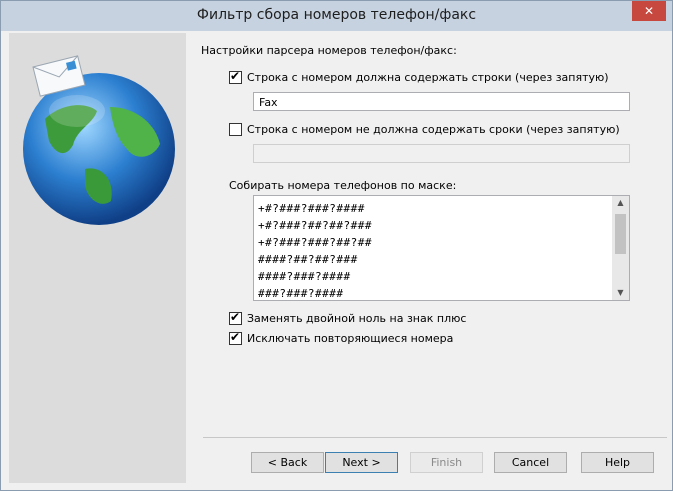 This screenshot has width=673, height=491. I want to click on replace-double-zero-checkbox, so click(235, 317).